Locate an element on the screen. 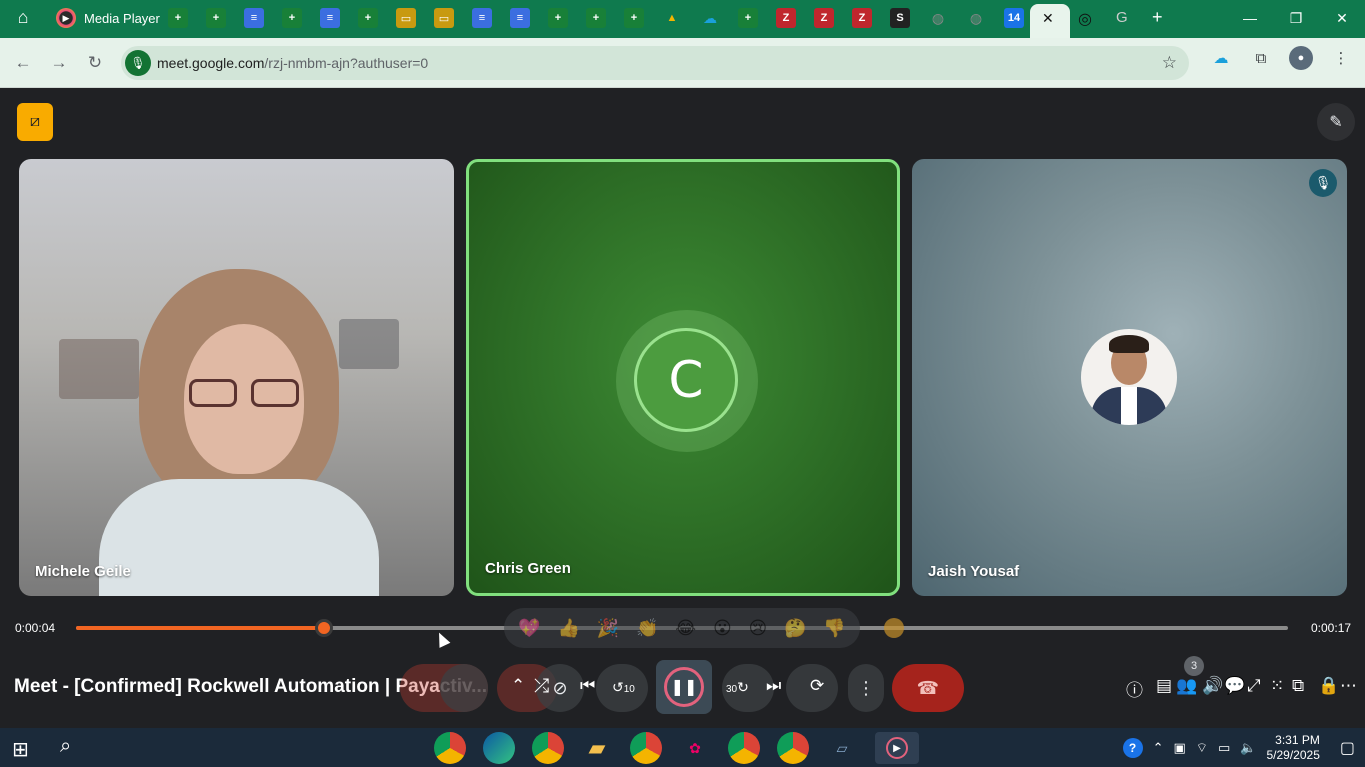 This screenshot has height=767, width=1365. skip-back-icon: ↺10 is located at coordinates (623, 687).